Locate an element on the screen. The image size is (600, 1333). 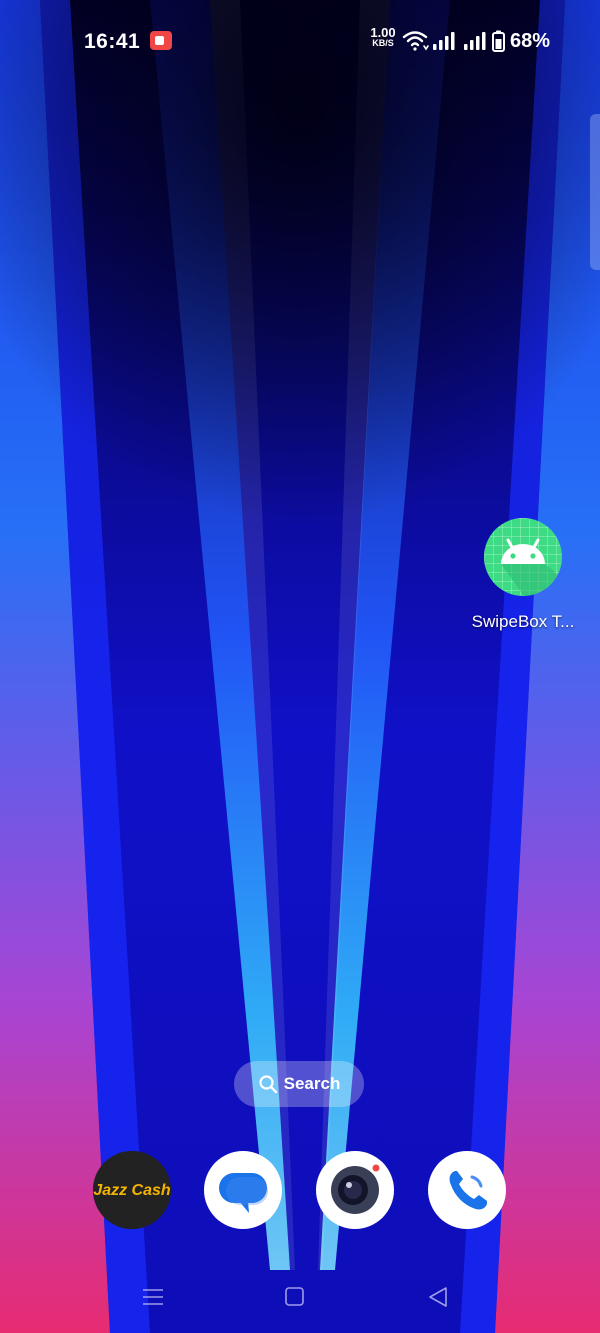
network-speed: 1.00 KB/S is located at coordinates (383, 36).